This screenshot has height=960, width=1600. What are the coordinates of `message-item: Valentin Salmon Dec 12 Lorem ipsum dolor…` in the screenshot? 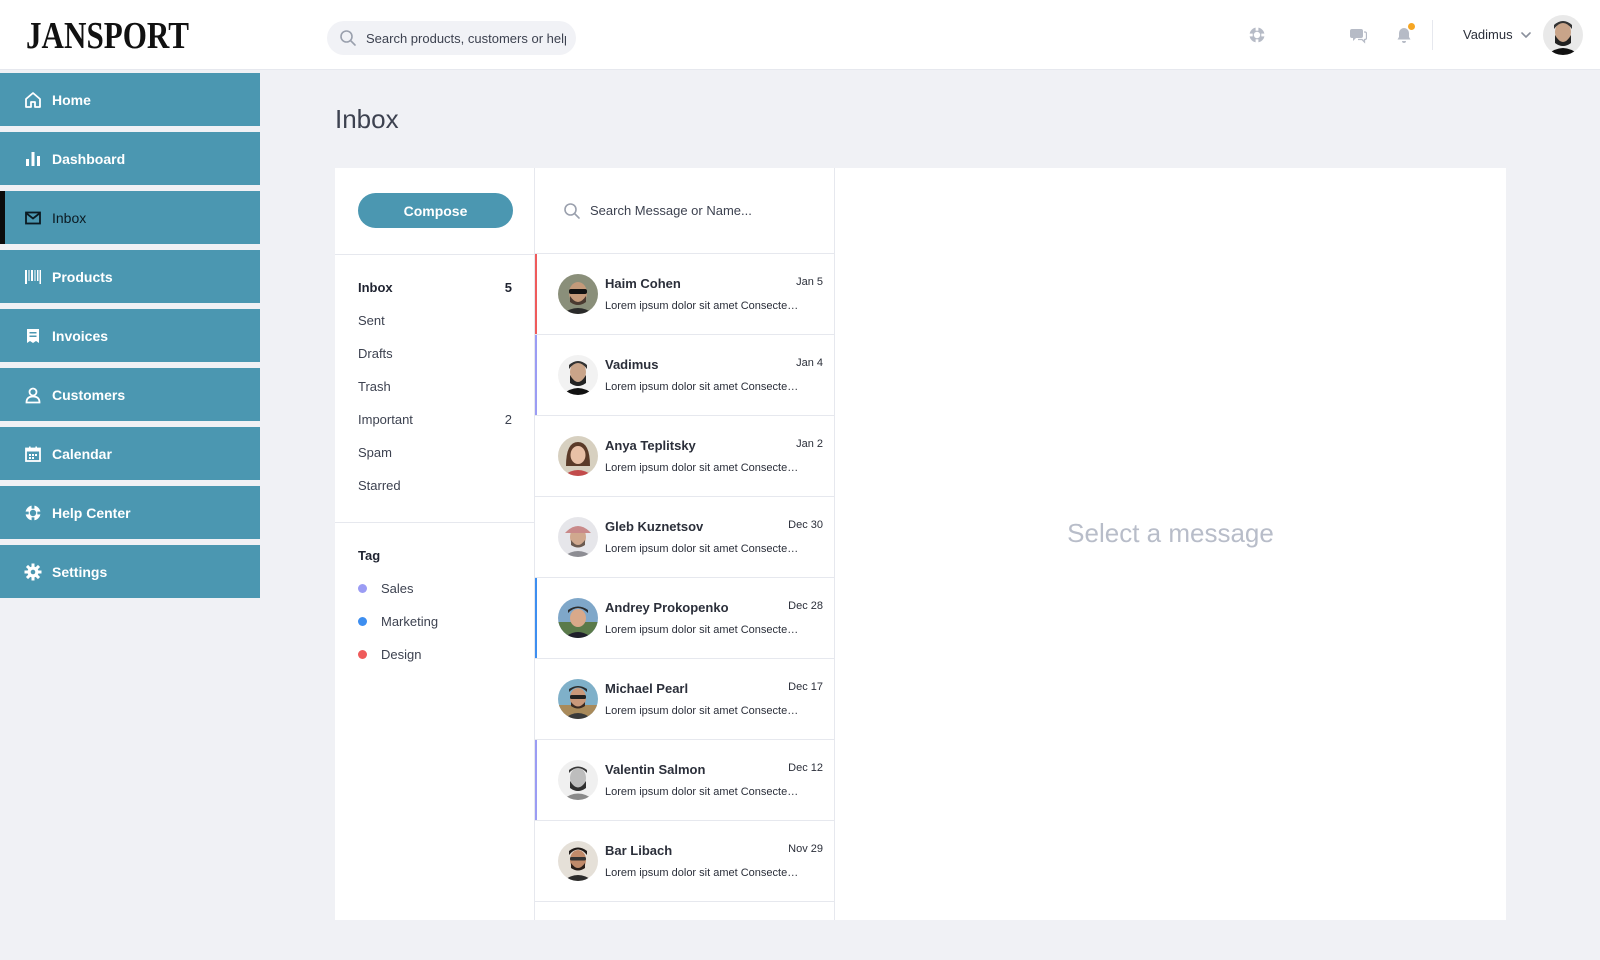 It's located at (685, 780).